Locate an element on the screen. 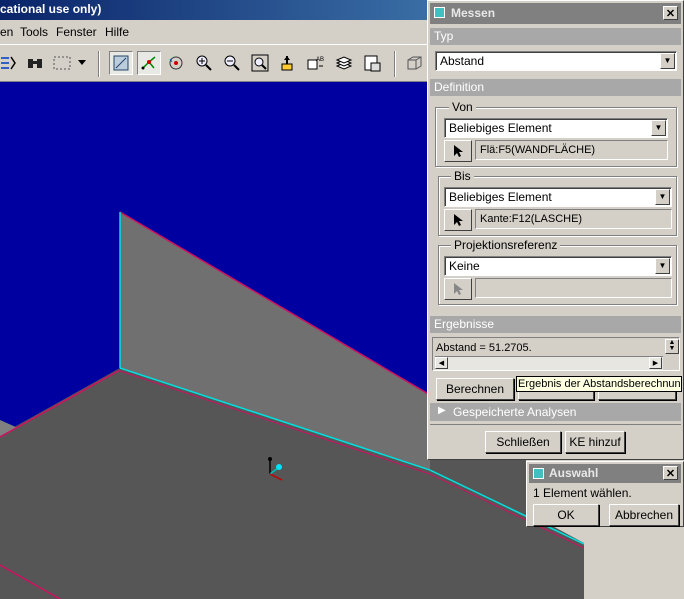  result-text: Abstand = 51.2705. is located at coordinates (484, 348).